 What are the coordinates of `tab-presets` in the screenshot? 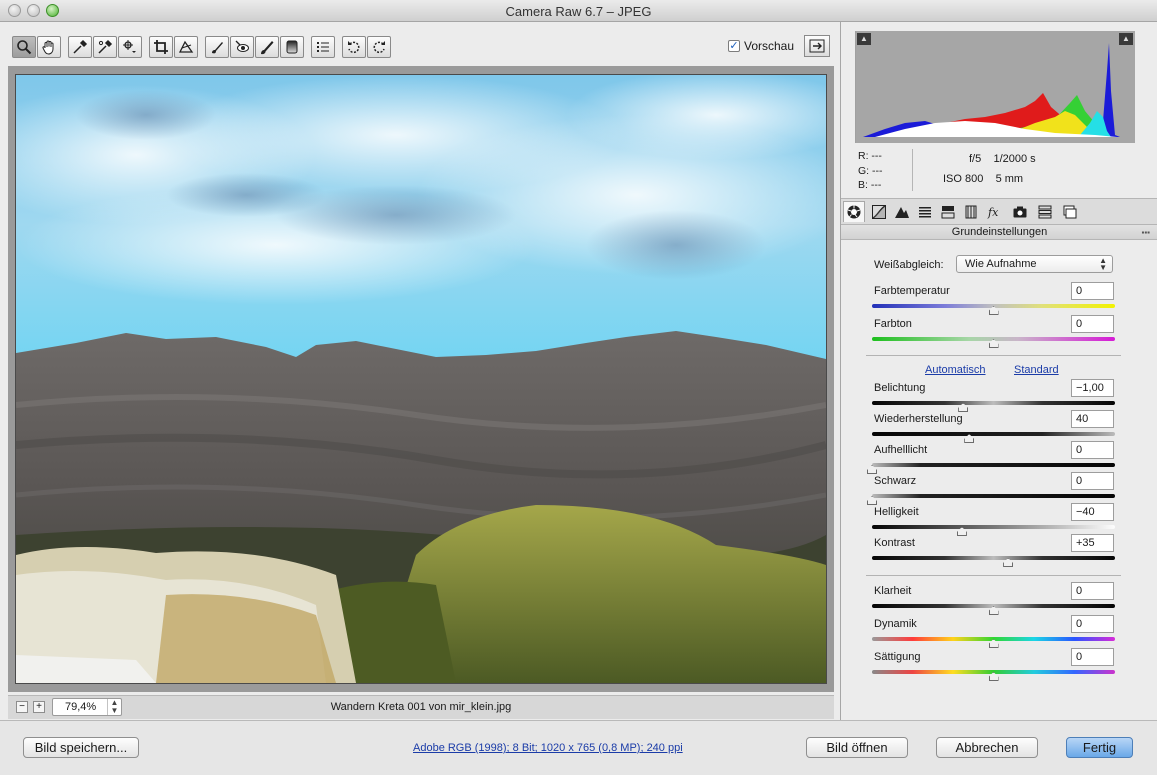 It's located at (1045, 211).